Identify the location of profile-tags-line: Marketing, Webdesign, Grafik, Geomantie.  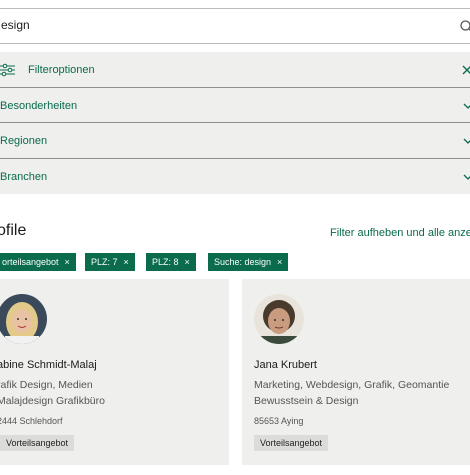
(352, 385).